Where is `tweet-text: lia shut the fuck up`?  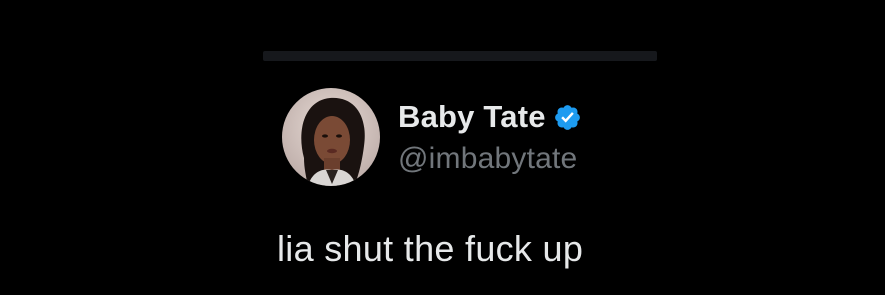 tweet-text: lia shut the fuck up is located at coordinates (430, 248).